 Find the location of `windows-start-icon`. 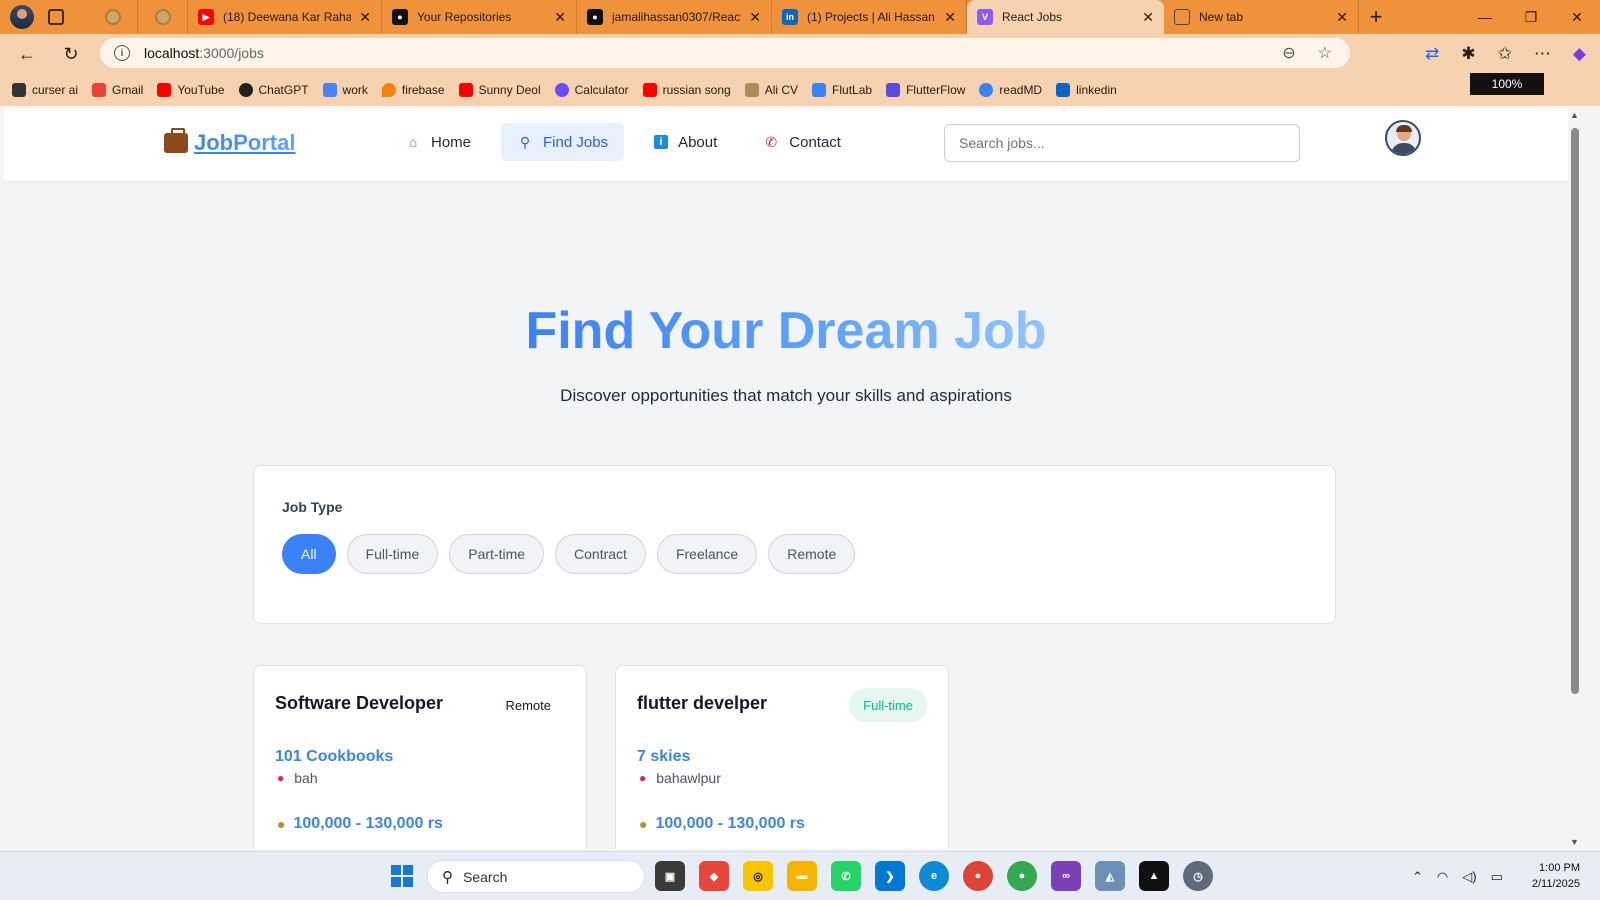

windows-start-icon is located at coordinates (402, 876).